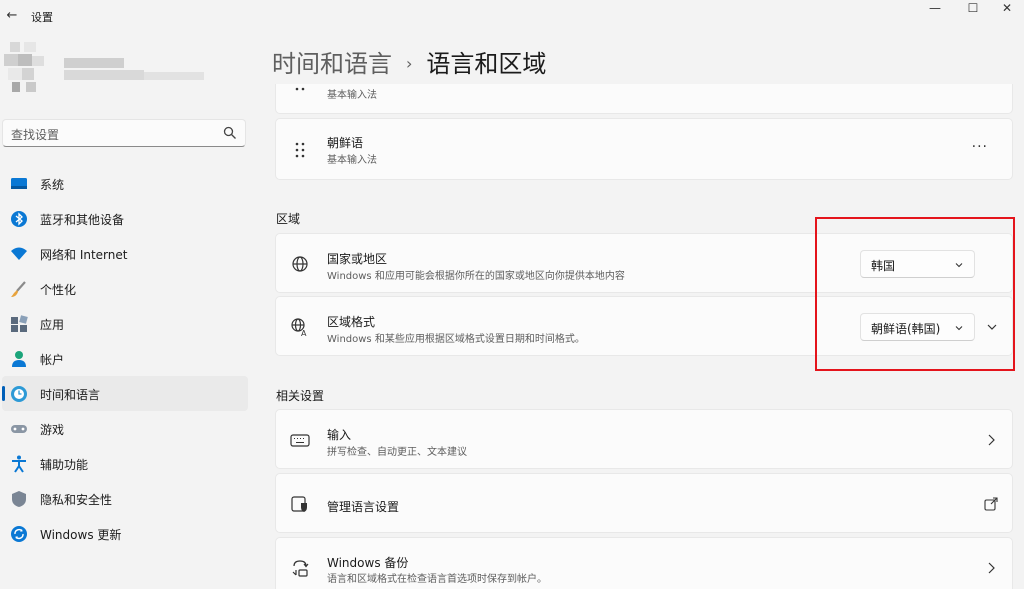  What do you see at coordinates (35, 134) in the screenshot?
I see `search-input: 查找设置` at bounding box center [35, 134].